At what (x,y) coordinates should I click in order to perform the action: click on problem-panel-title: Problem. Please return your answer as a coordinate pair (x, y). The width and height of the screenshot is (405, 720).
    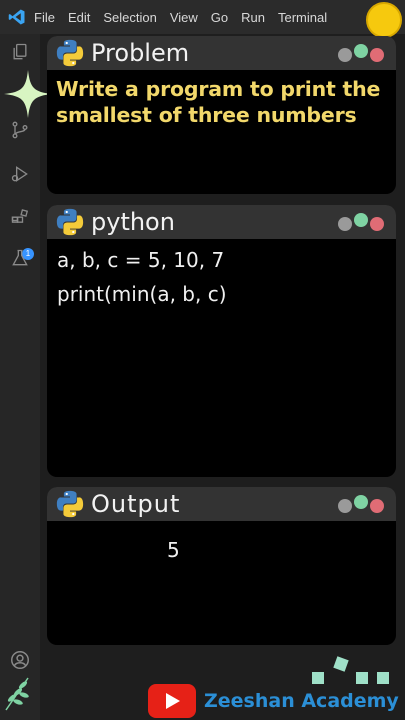
    Looking at the image, I should click on (140, 53).